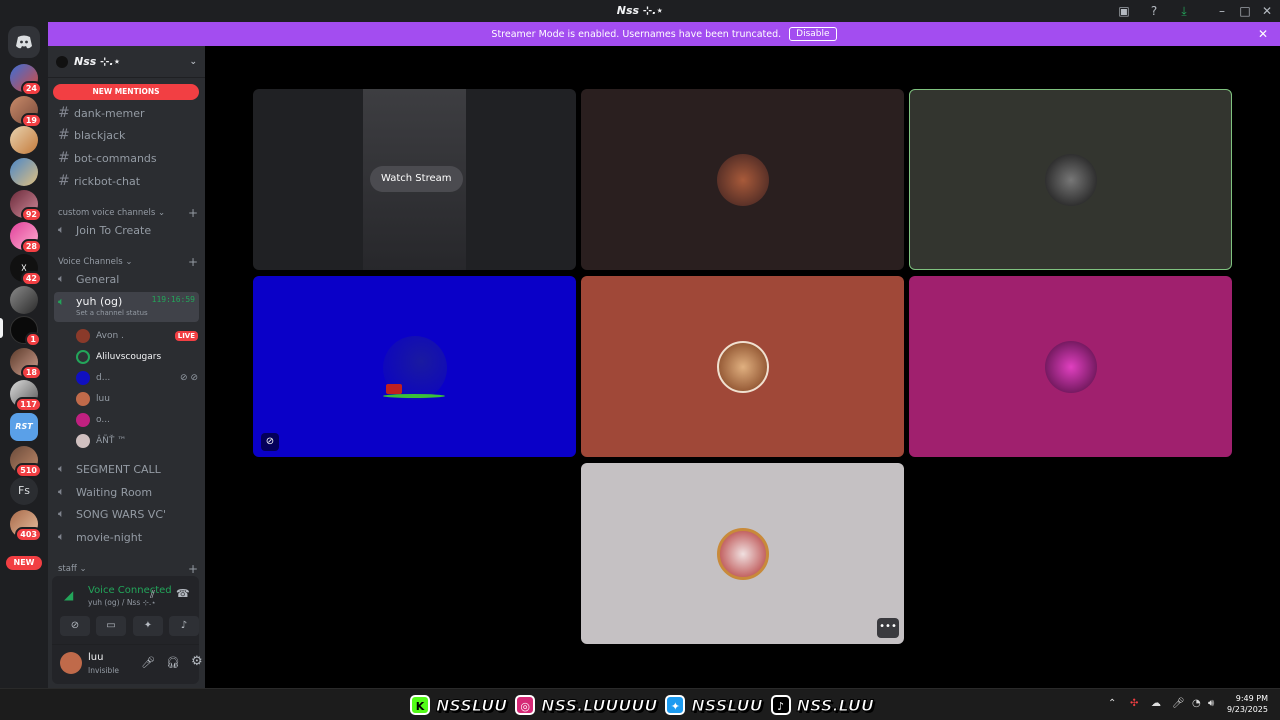  I want to click on disconnect-icon: ☎, so click(183, 593).